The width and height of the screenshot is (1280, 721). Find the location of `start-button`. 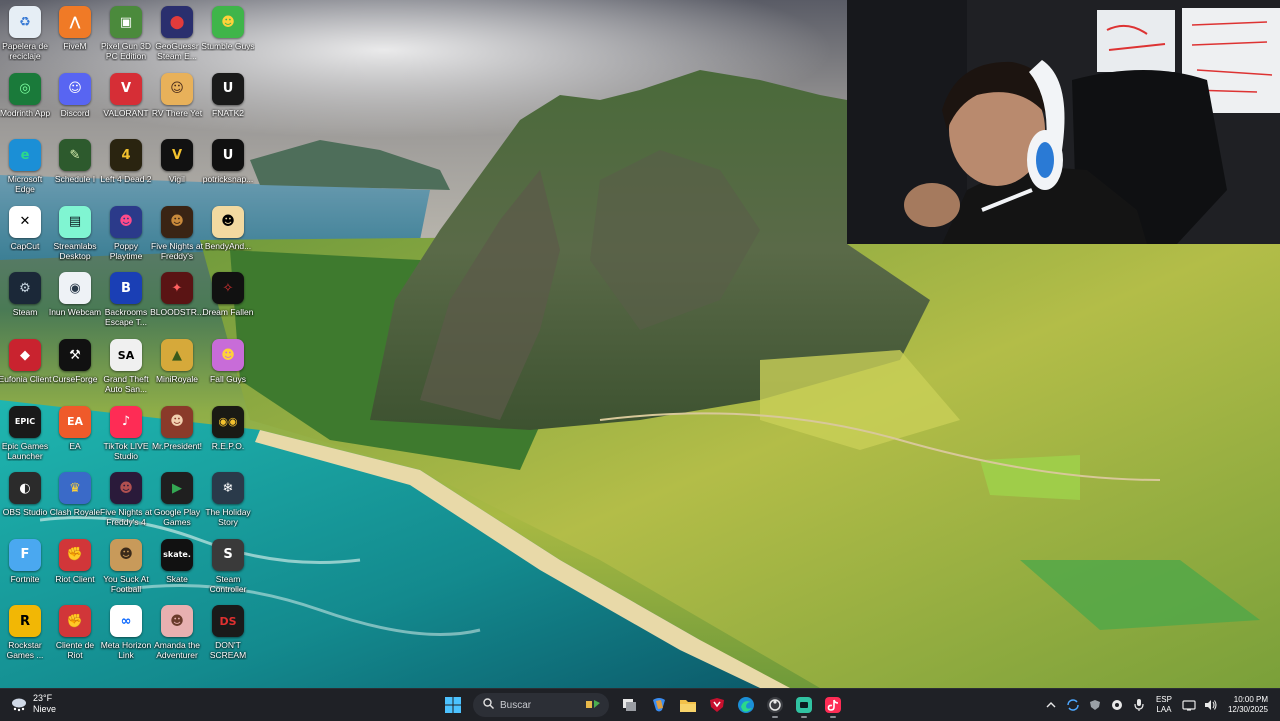

start-button is located at coordinates (453, 705).